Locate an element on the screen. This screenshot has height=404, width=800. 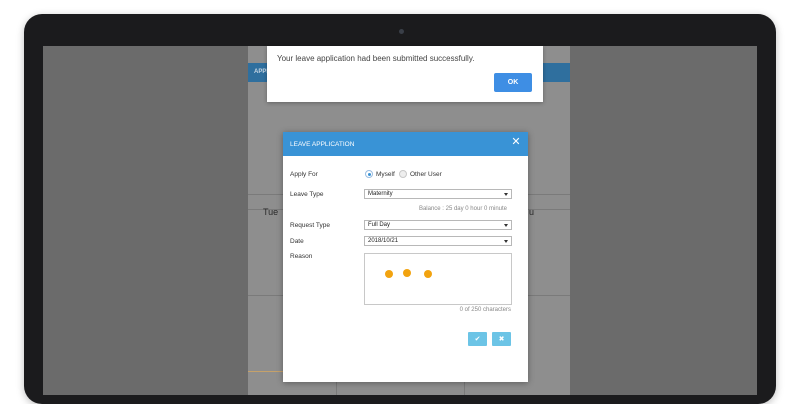
background-event-line is located at coordinates (268, 371).